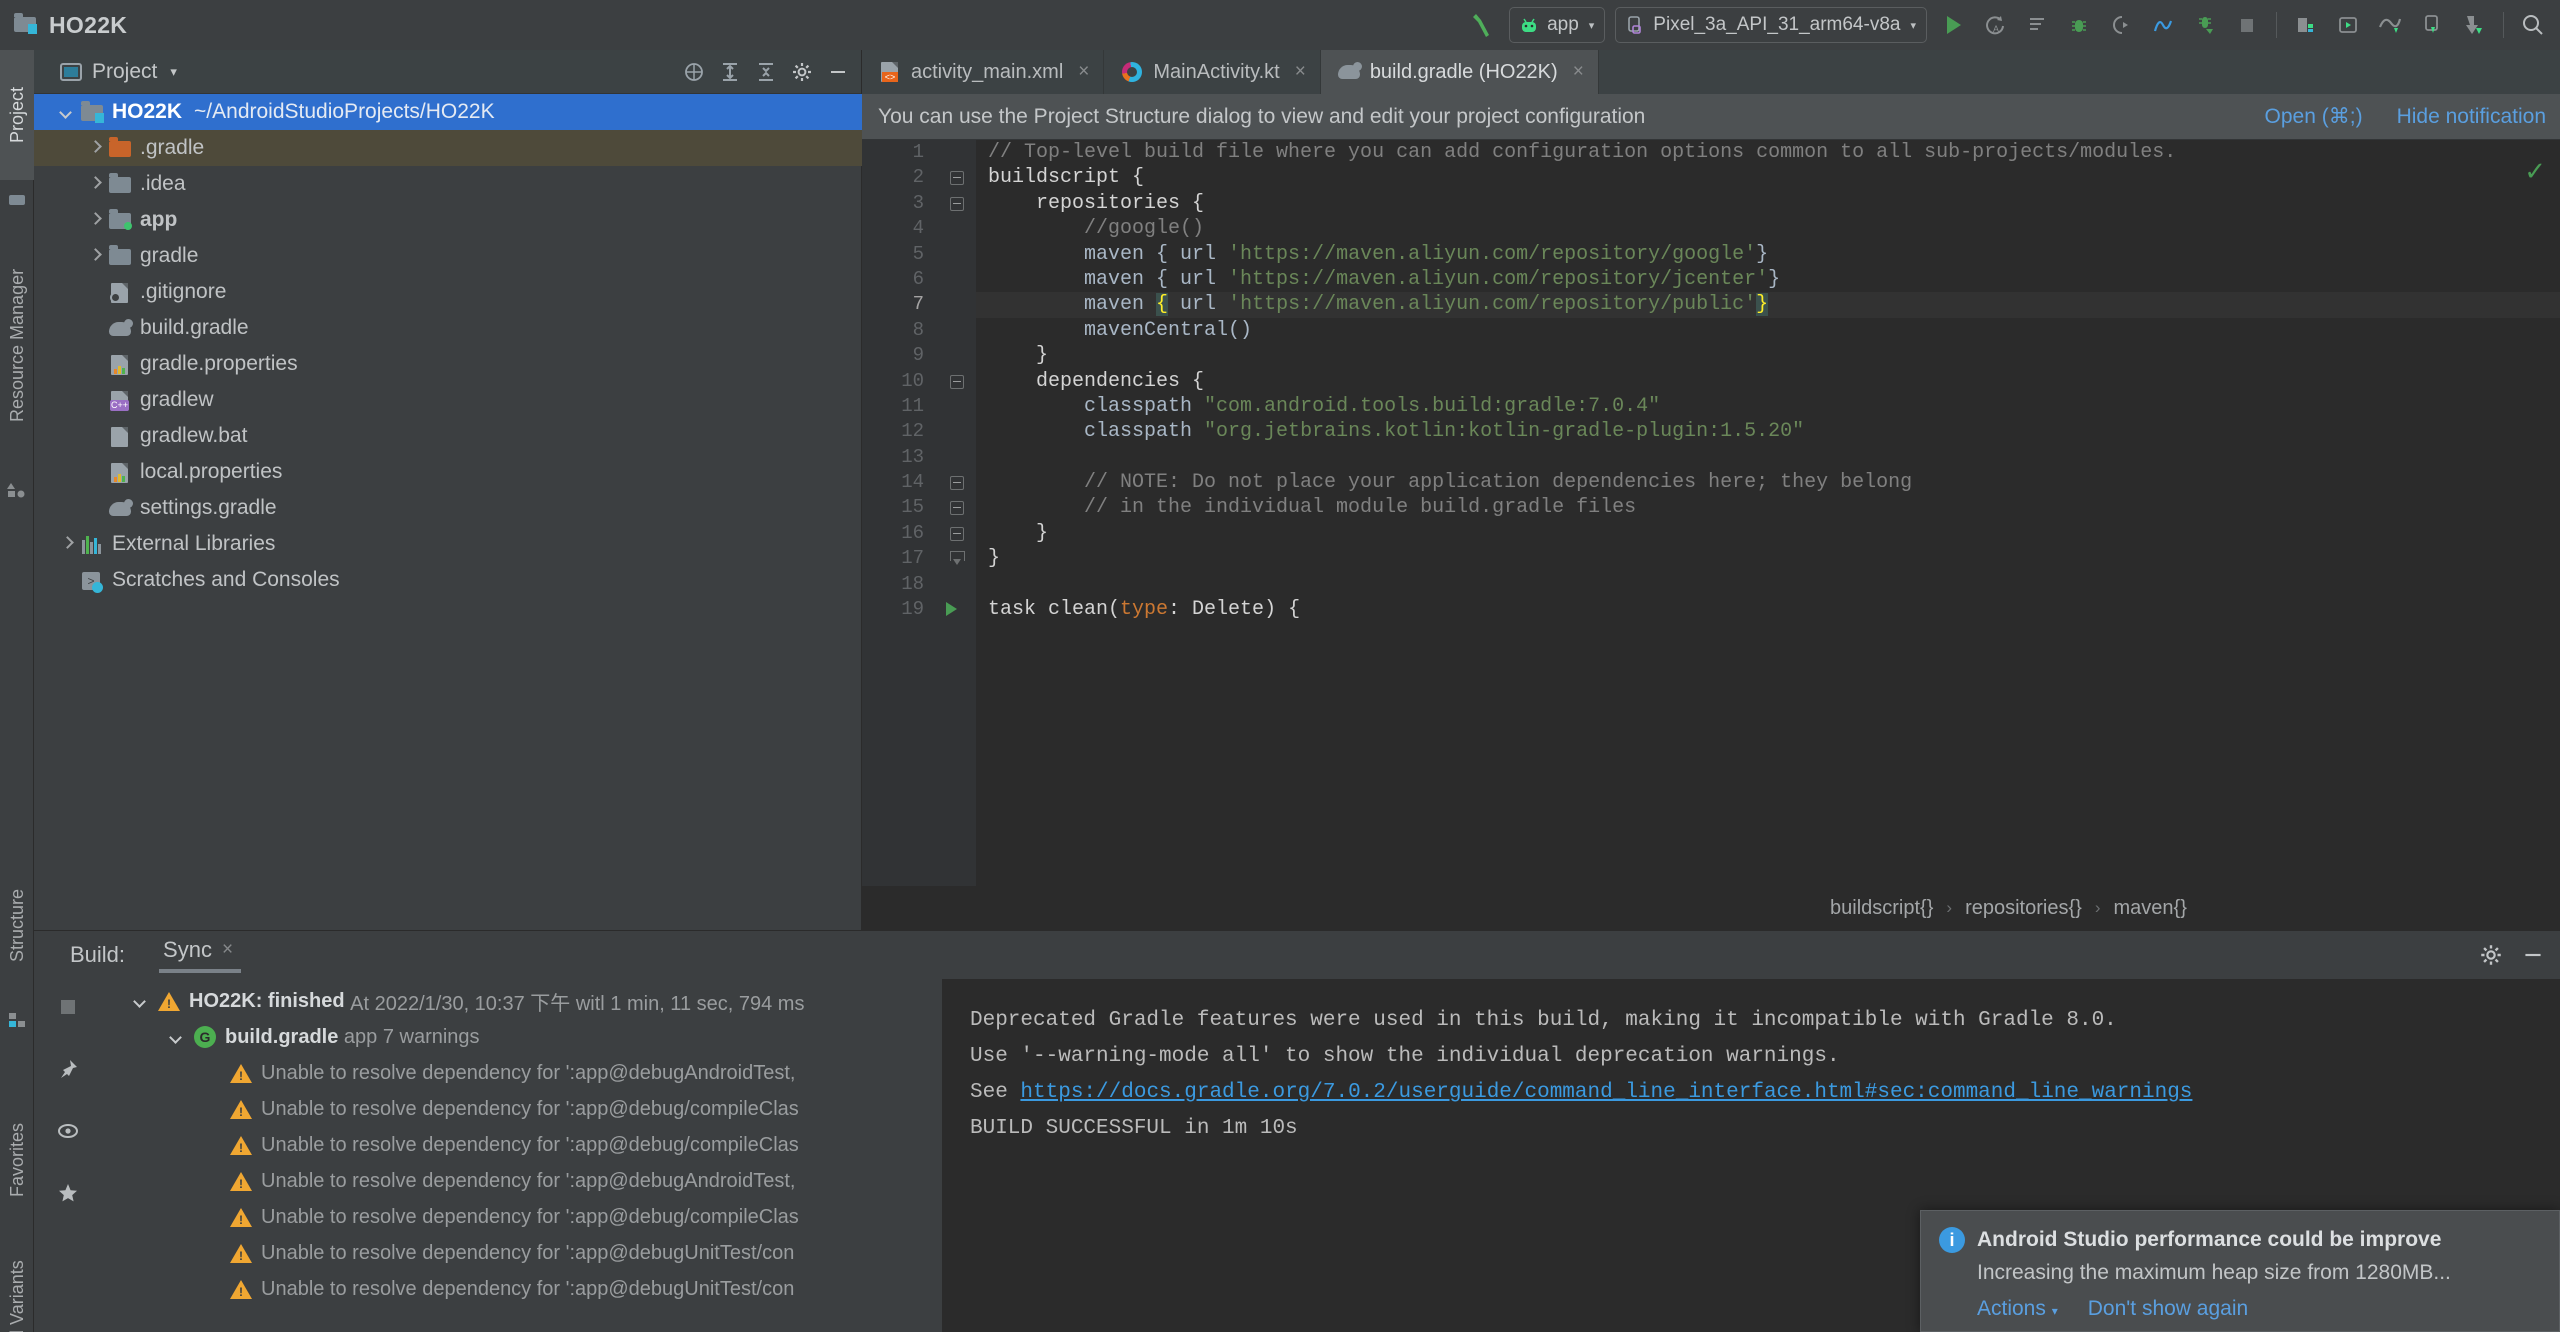  I want to click on search-icon, so click(2533, 25).